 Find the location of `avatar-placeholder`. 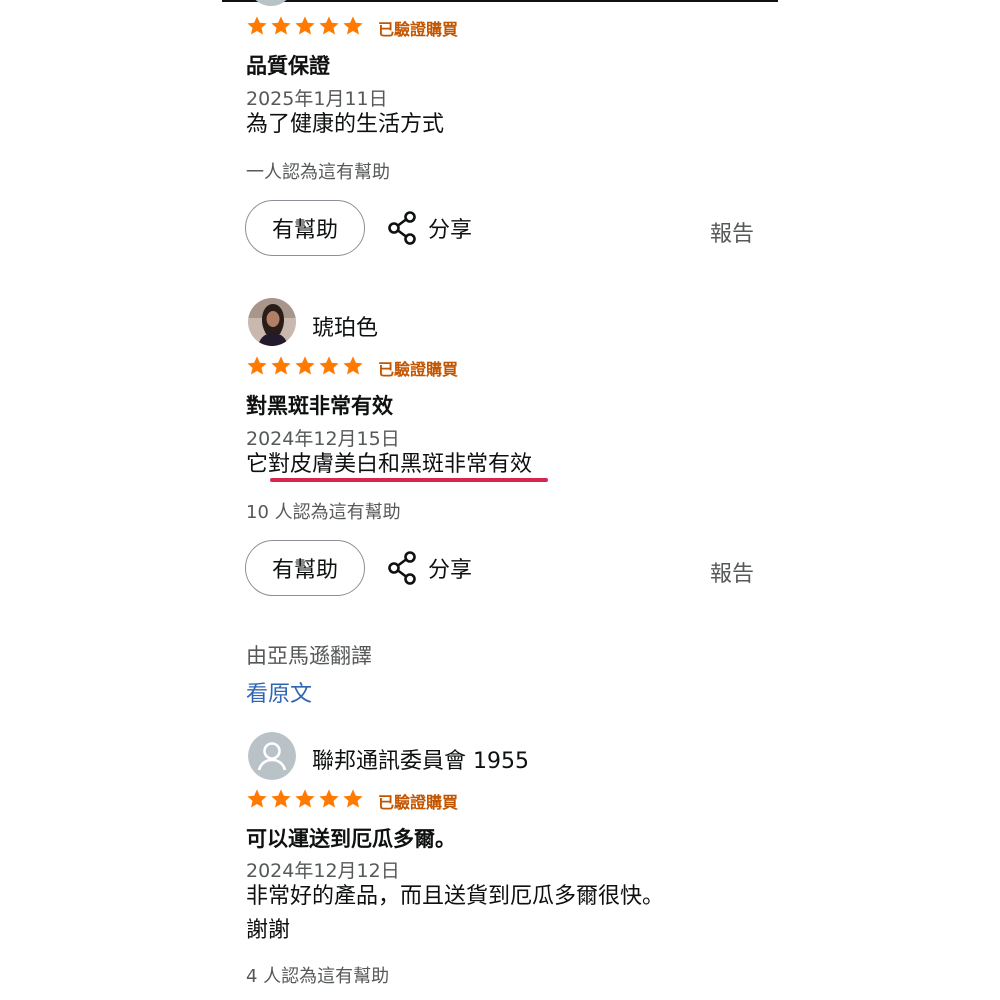

avatar-placeholder is located at coordinates (272, 756).